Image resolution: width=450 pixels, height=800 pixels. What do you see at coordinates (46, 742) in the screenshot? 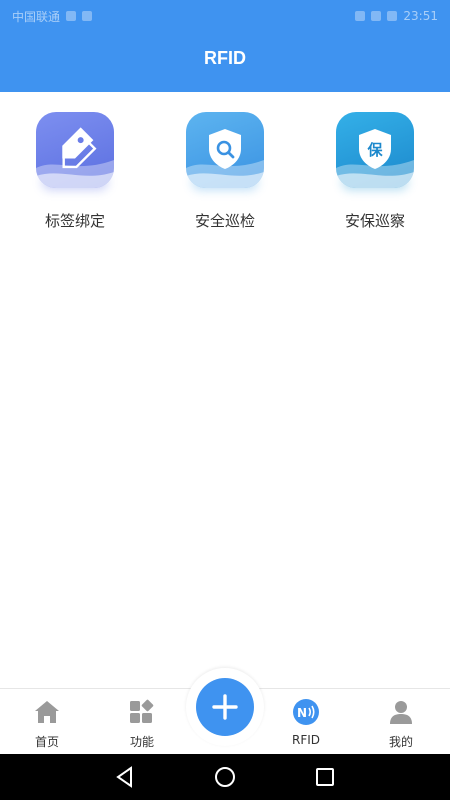
I see `nav-label: 首页` at bounding box center [46, 742].